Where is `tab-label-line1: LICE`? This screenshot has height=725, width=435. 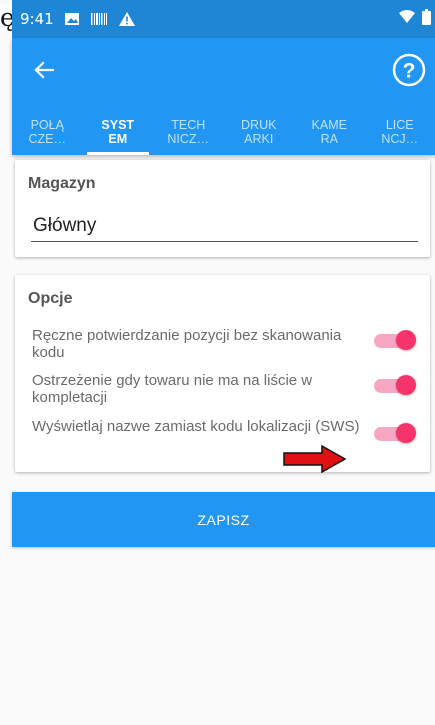 tab-label-line1: LICE is located at coordinates (399, 124).